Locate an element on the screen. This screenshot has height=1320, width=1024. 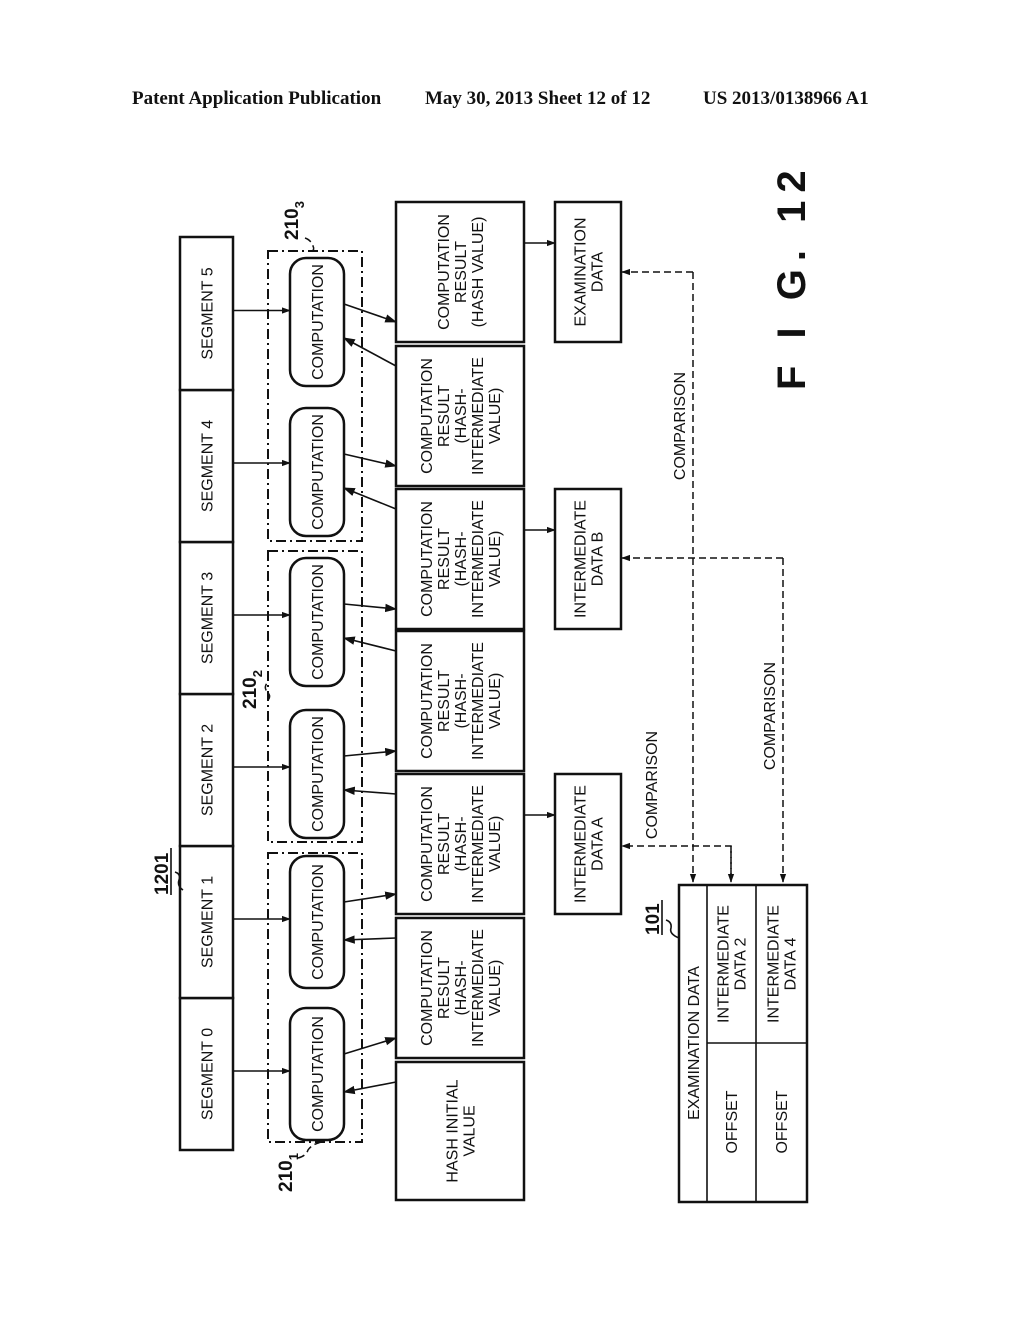
computation-label-1: COMPUTATION is located at coordinates (318, 922).